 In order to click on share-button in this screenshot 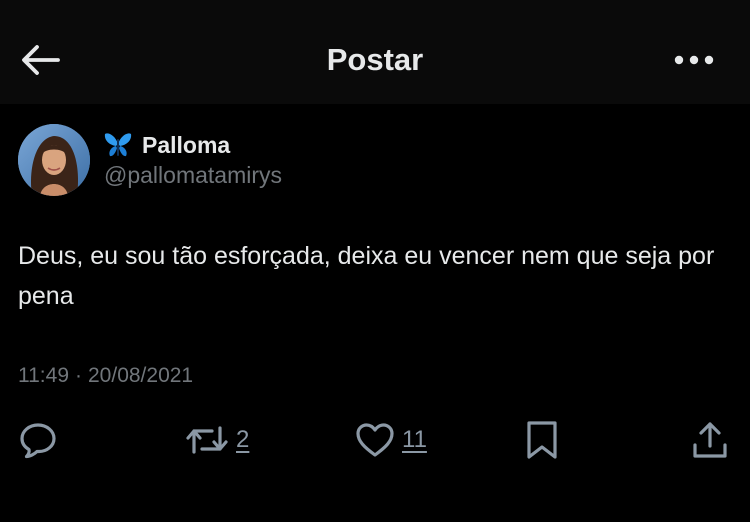, I will do `click(710, 440)`.